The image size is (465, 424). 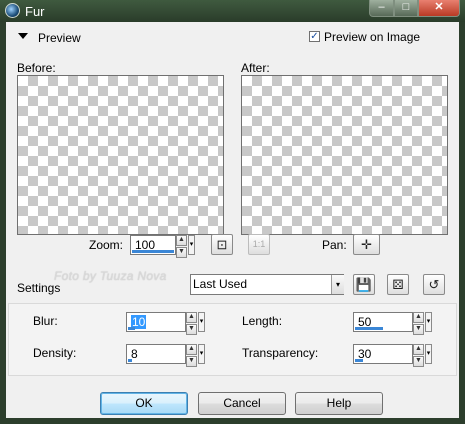 I want to click on window-title: Fur, so click(x=35, y=11).